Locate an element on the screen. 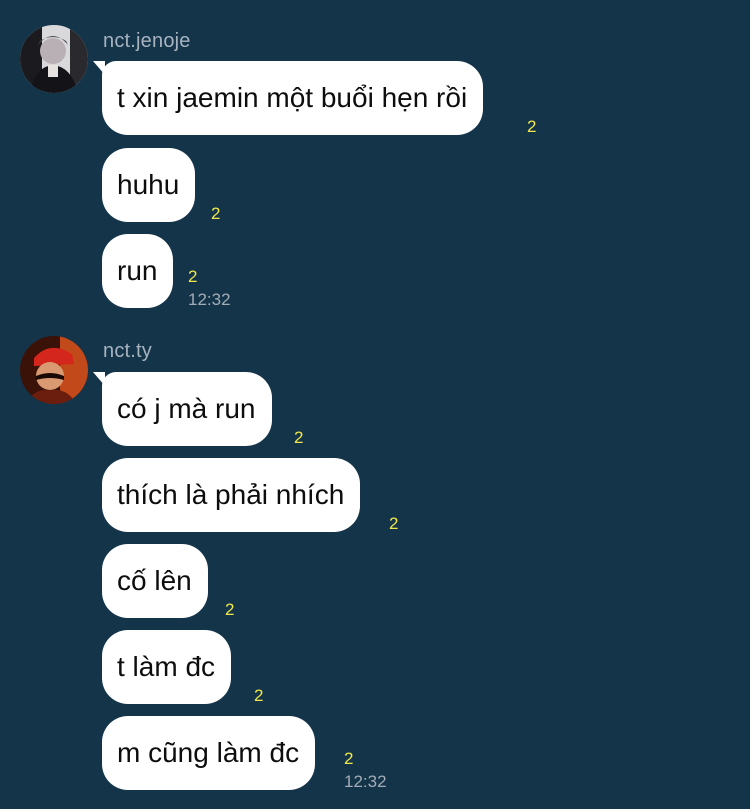 Image resolution: width=750 pixels, height=809 pixels. message-bubble: có j mà run is located at coordinates (187, 409).